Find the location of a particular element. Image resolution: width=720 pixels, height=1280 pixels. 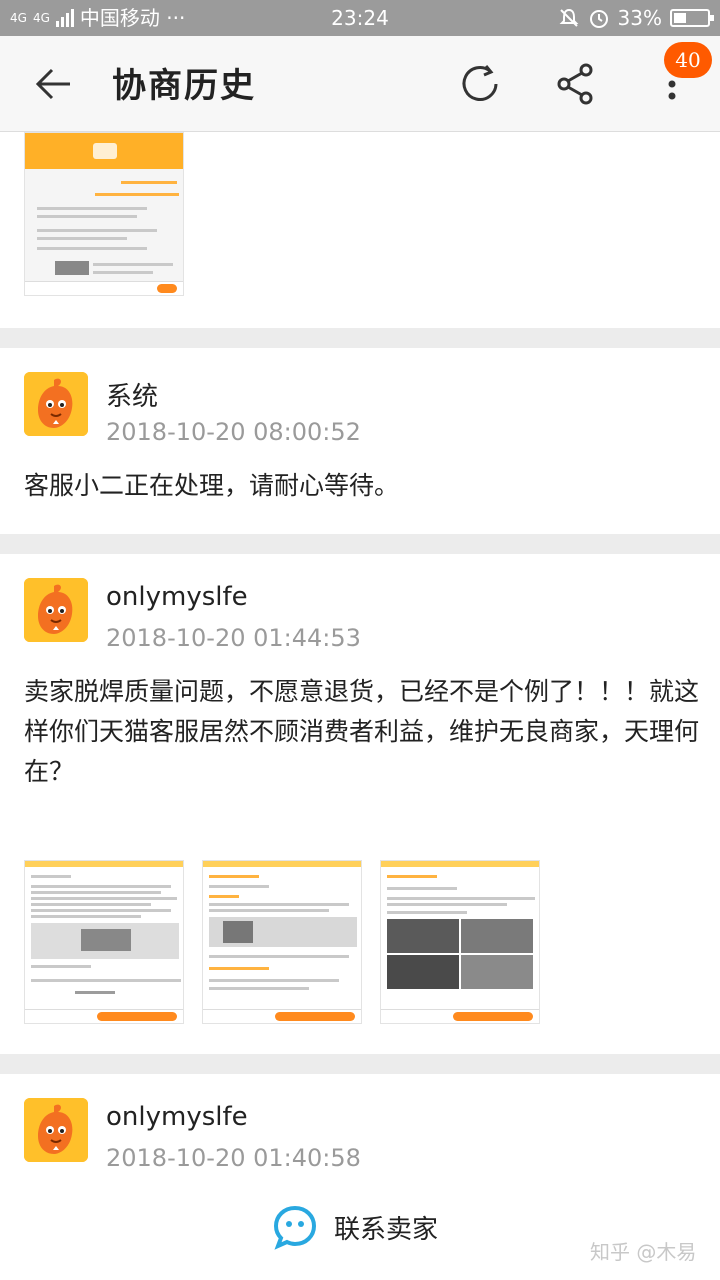

refresh-icon is located at coordinates (480, 83).